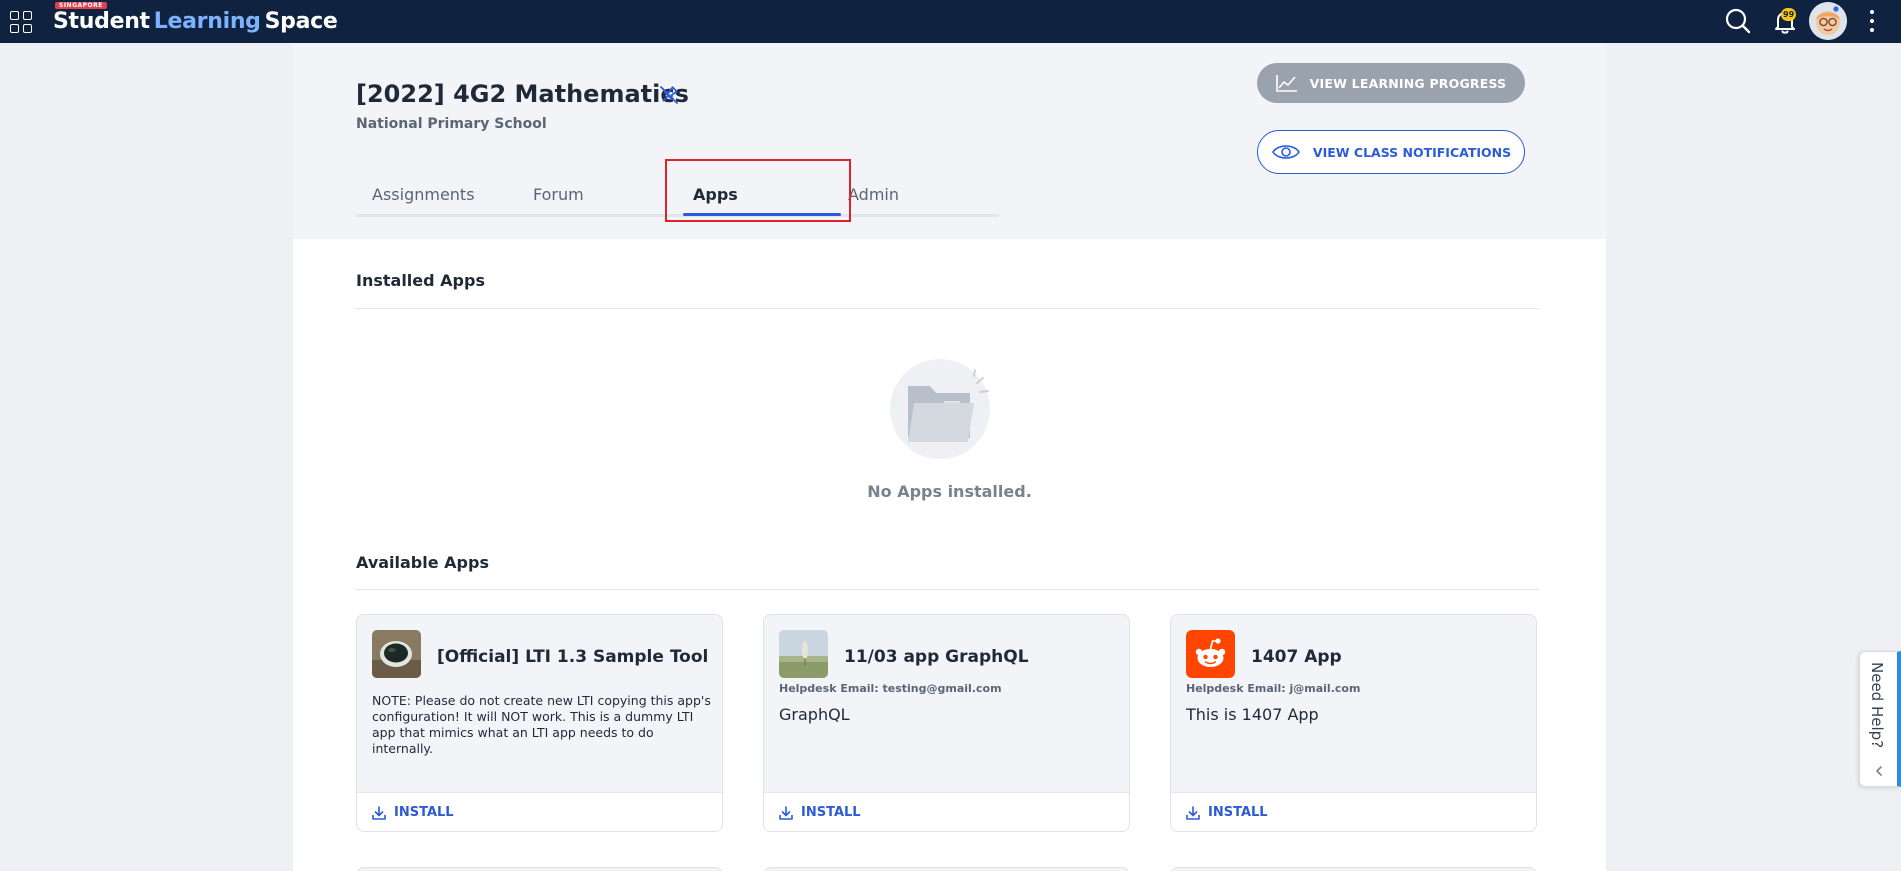 The image size is (1901, 871). What do you see at coordinates (1210, 654) in the screenshot?
I see `reddit-icon` at bounding box center [1210, 654].